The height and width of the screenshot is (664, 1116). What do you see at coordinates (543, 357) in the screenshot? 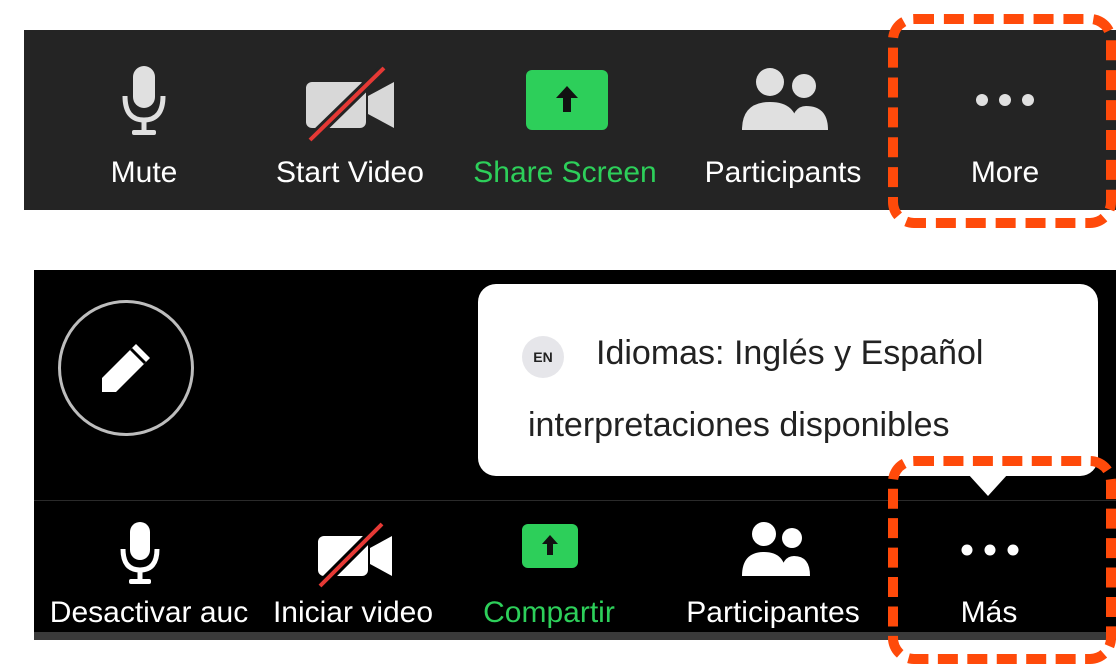
I see `language-badge-icon: EN` at bounding box center [543, 357].